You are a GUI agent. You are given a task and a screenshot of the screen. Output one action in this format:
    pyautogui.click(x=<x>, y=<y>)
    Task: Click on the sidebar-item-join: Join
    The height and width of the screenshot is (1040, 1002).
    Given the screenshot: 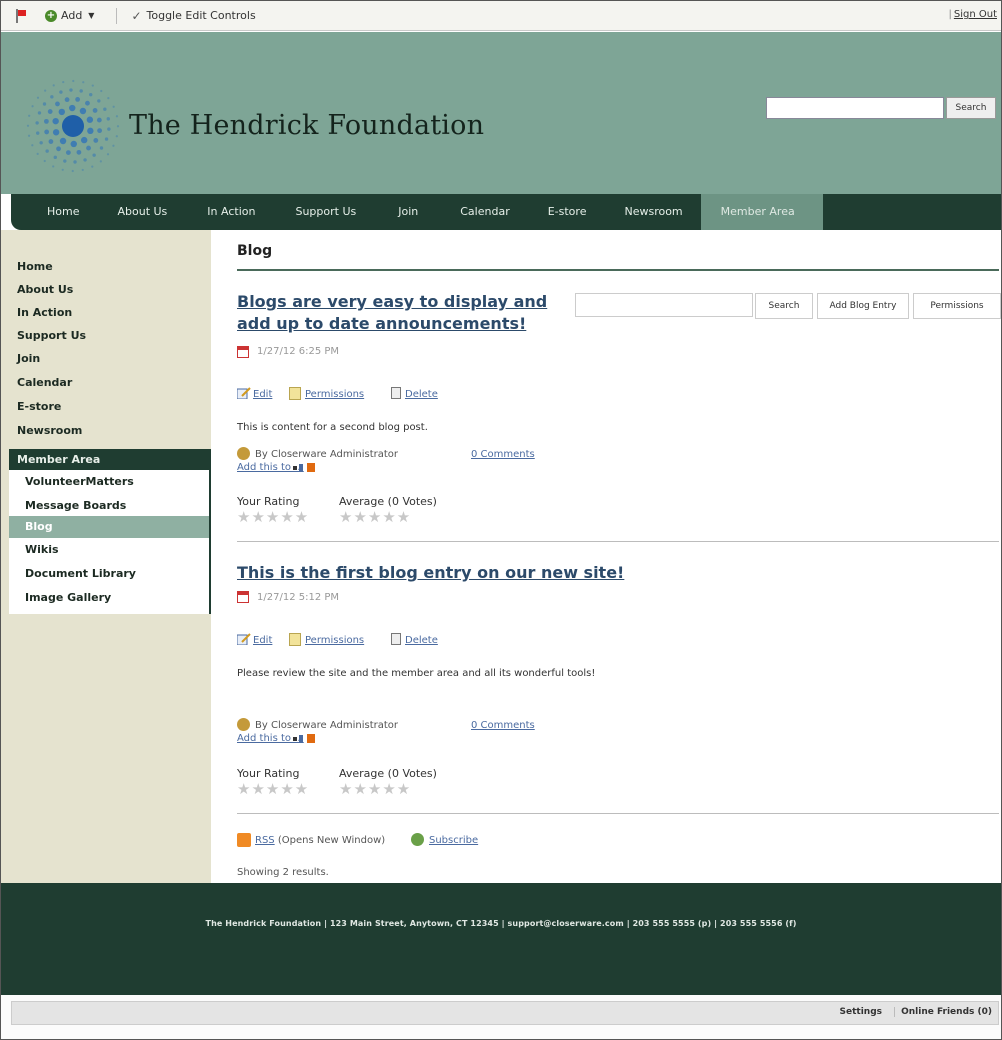 What is the action you would take?
    pyautogui.click(x=28, y=358)
    